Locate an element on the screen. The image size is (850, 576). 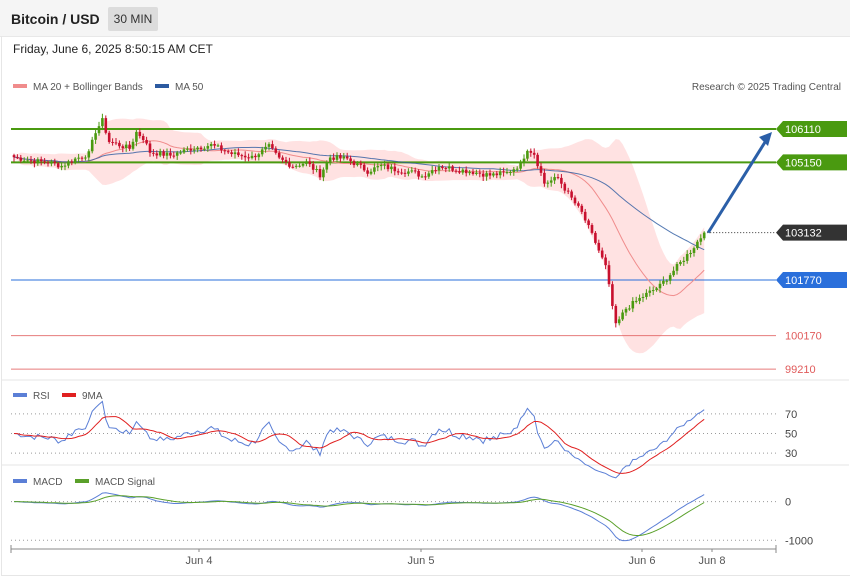
x-axis-ticks: Jun 4 Jun 5 Jun 6 Jun 8 is located at coordinates (455, 558).